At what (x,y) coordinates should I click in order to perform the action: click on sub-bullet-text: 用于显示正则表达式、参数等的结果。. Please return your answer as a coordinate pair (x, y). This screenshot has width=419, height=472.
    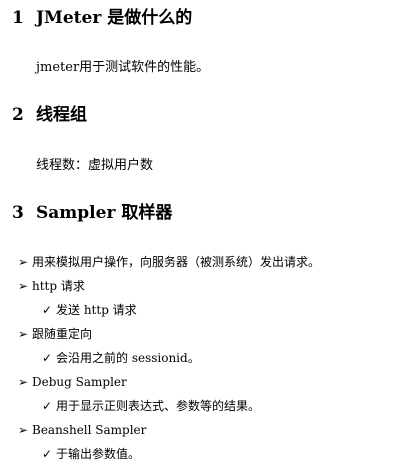
    Looking at the image, I should click on (158, 406).